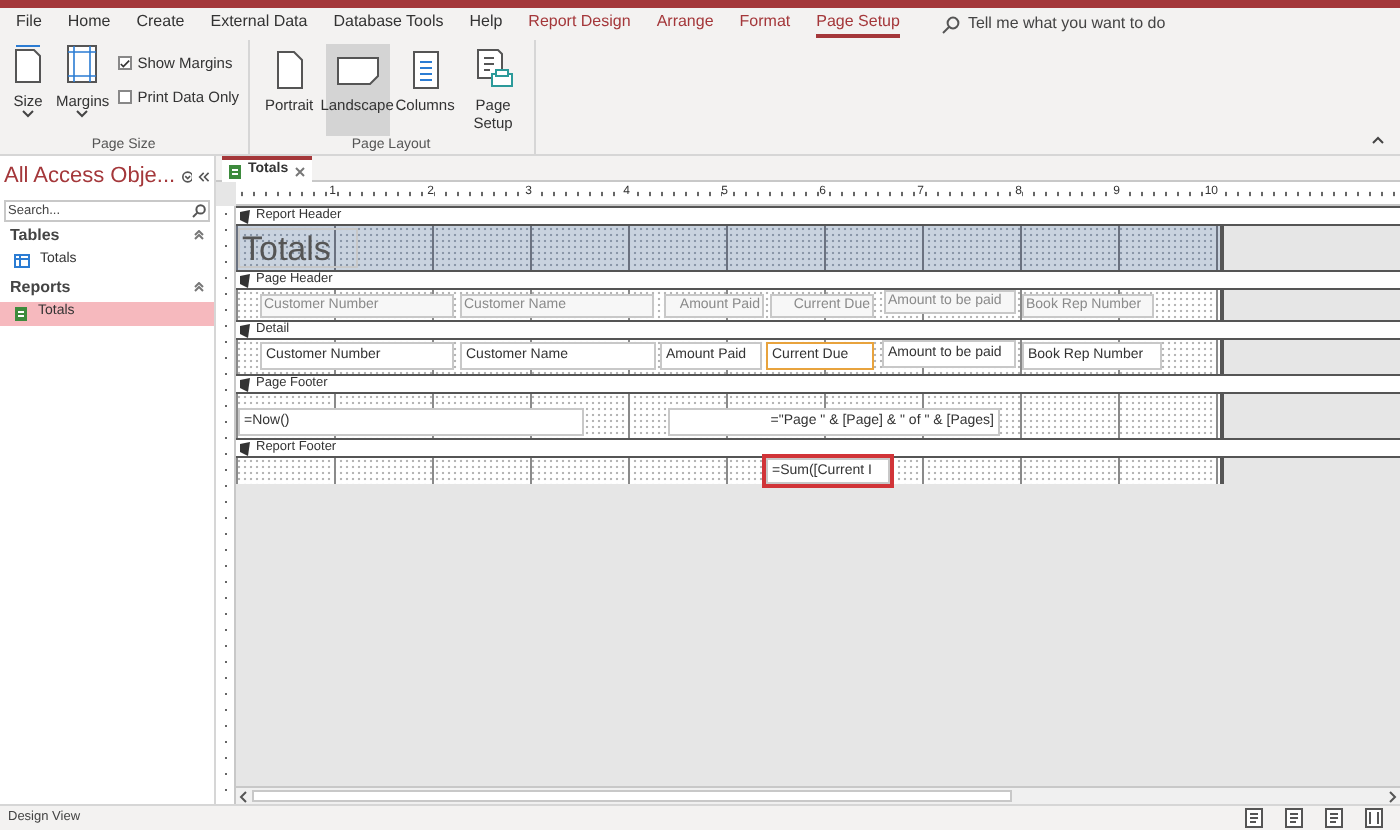 This screenshot has height=830, width=1400. Describe the element at coordinates (858, 24) in the screenshot. I see `ribbon-tab: Page Setup` at that location.